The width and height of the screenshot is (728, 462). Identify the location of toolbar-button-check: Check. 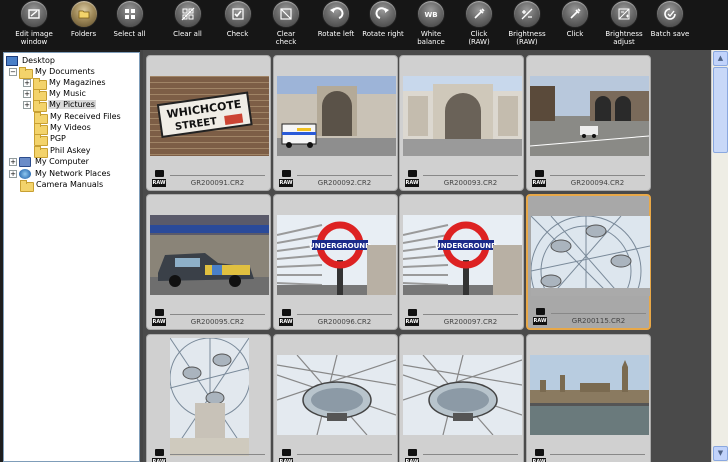
(237, 25).